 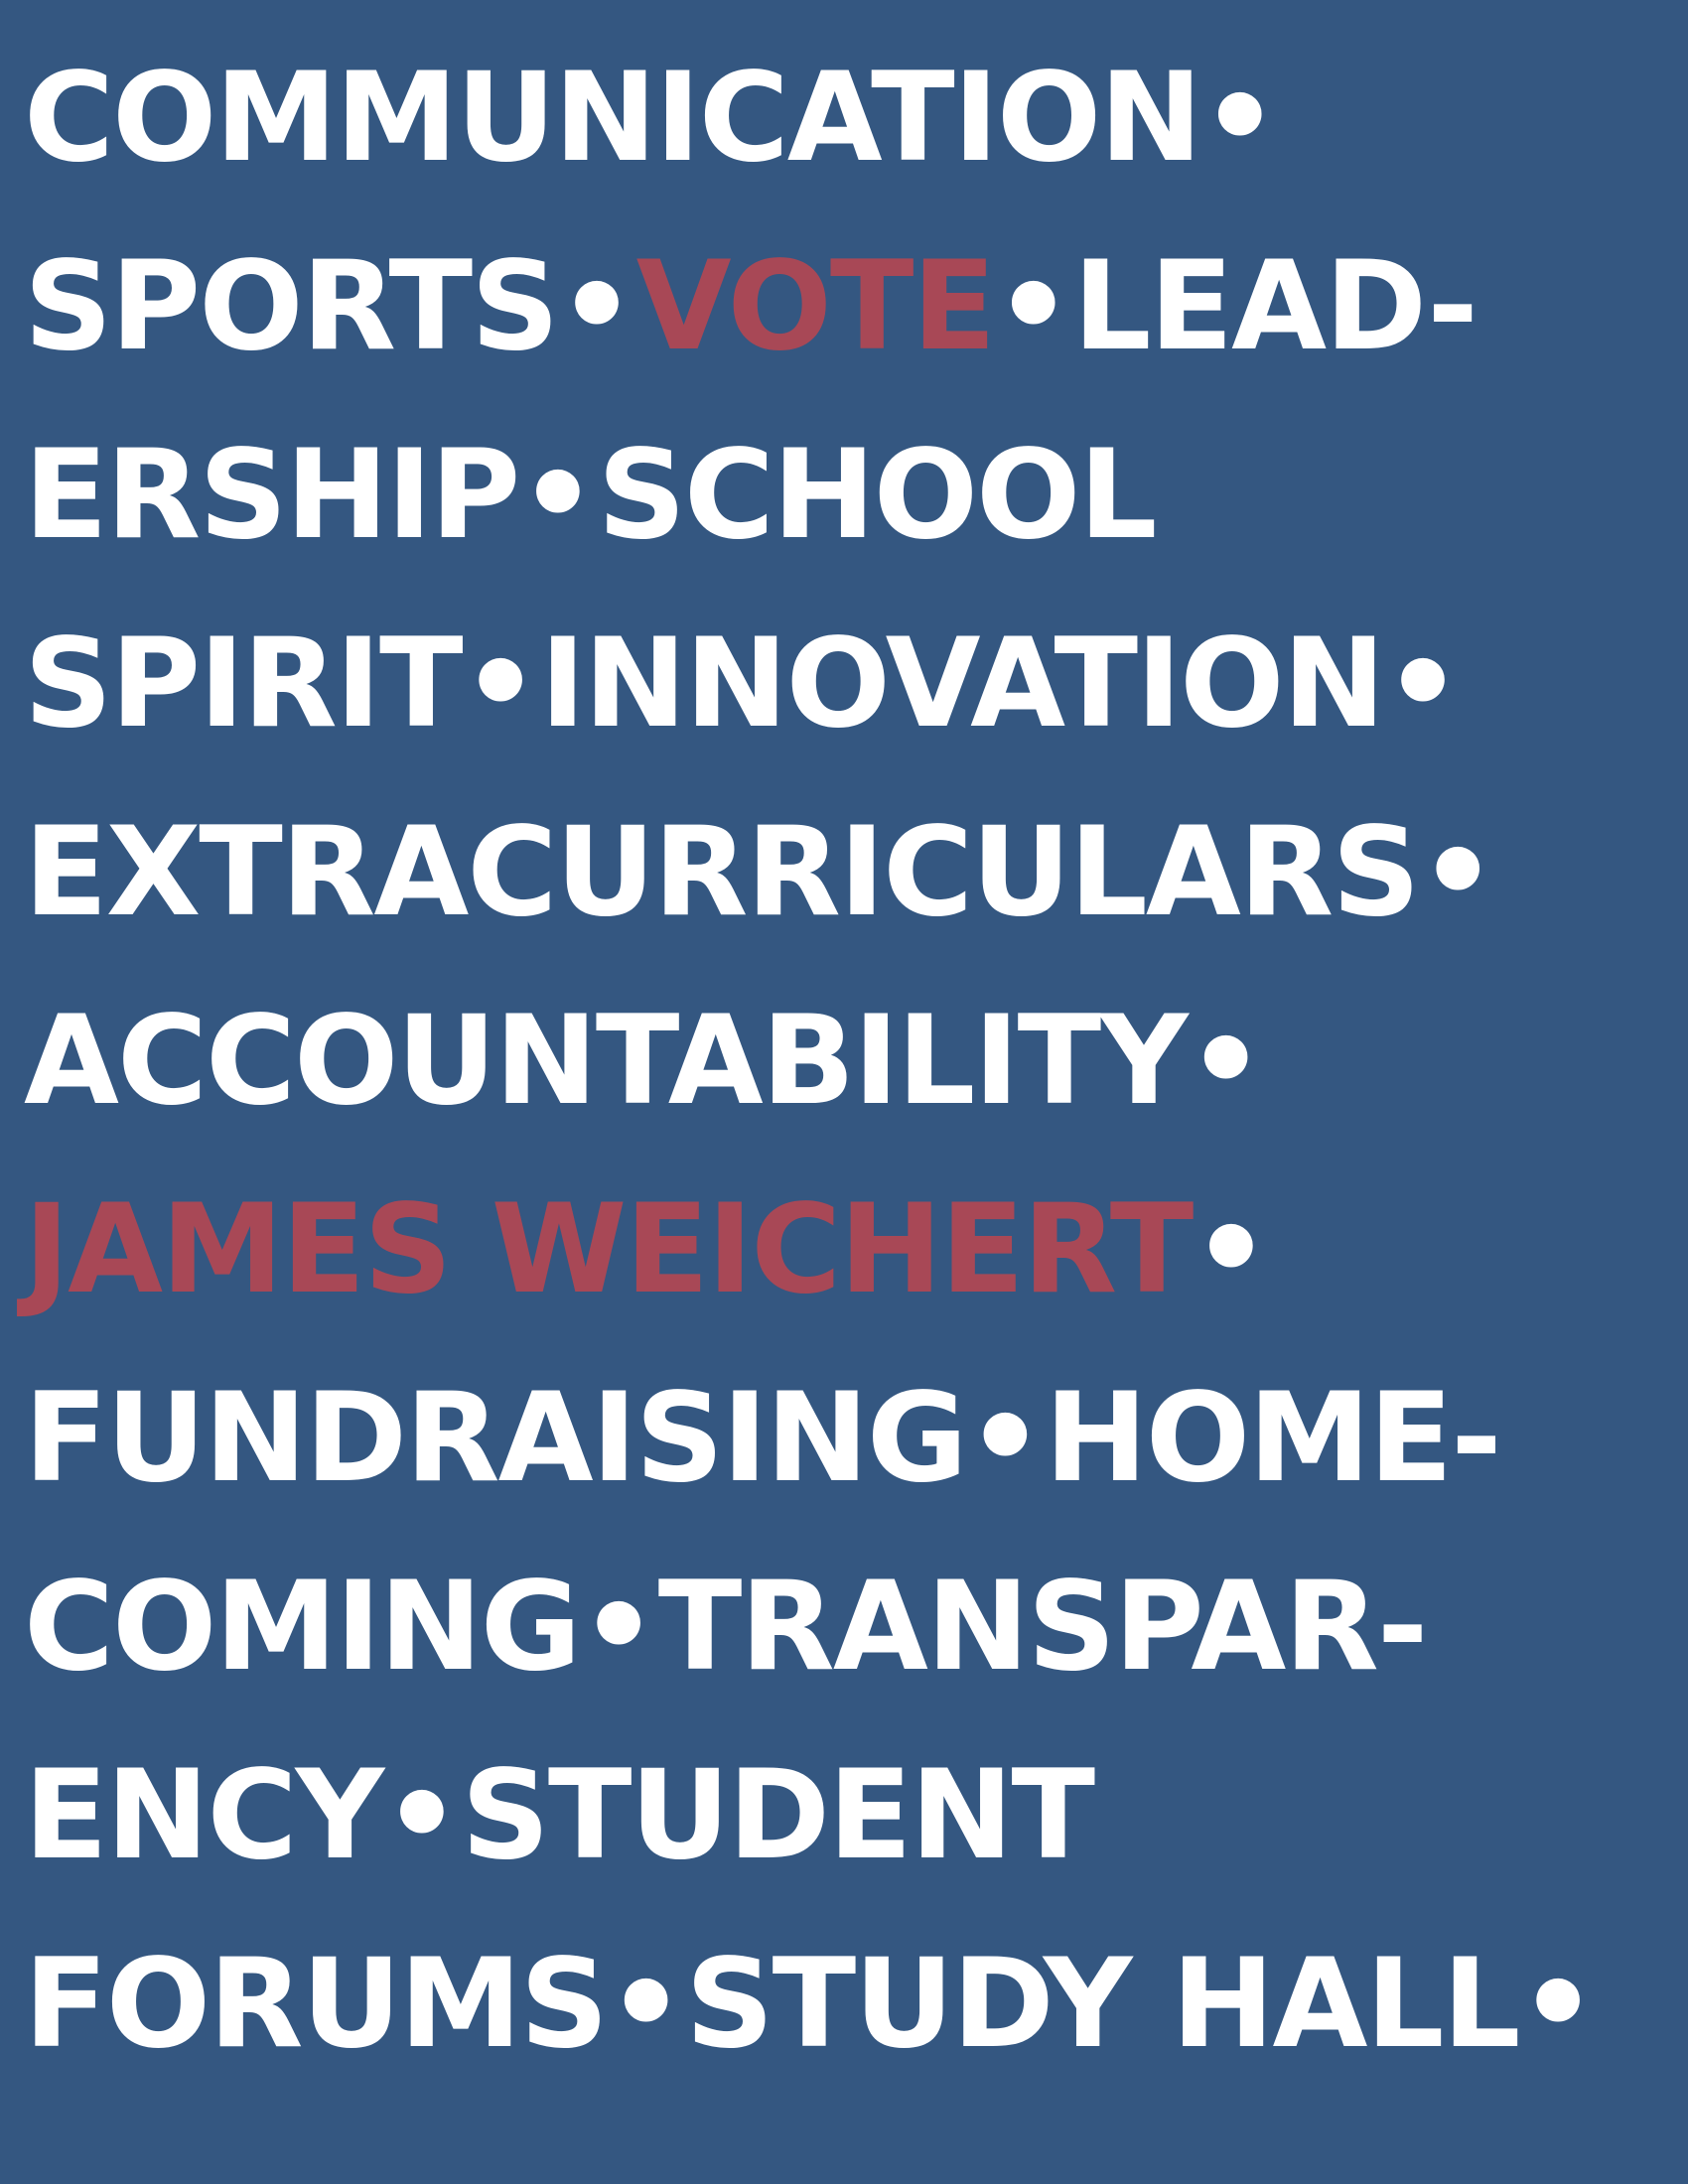 I want to click on word: ERSHIP, so click(x=272, y=495).